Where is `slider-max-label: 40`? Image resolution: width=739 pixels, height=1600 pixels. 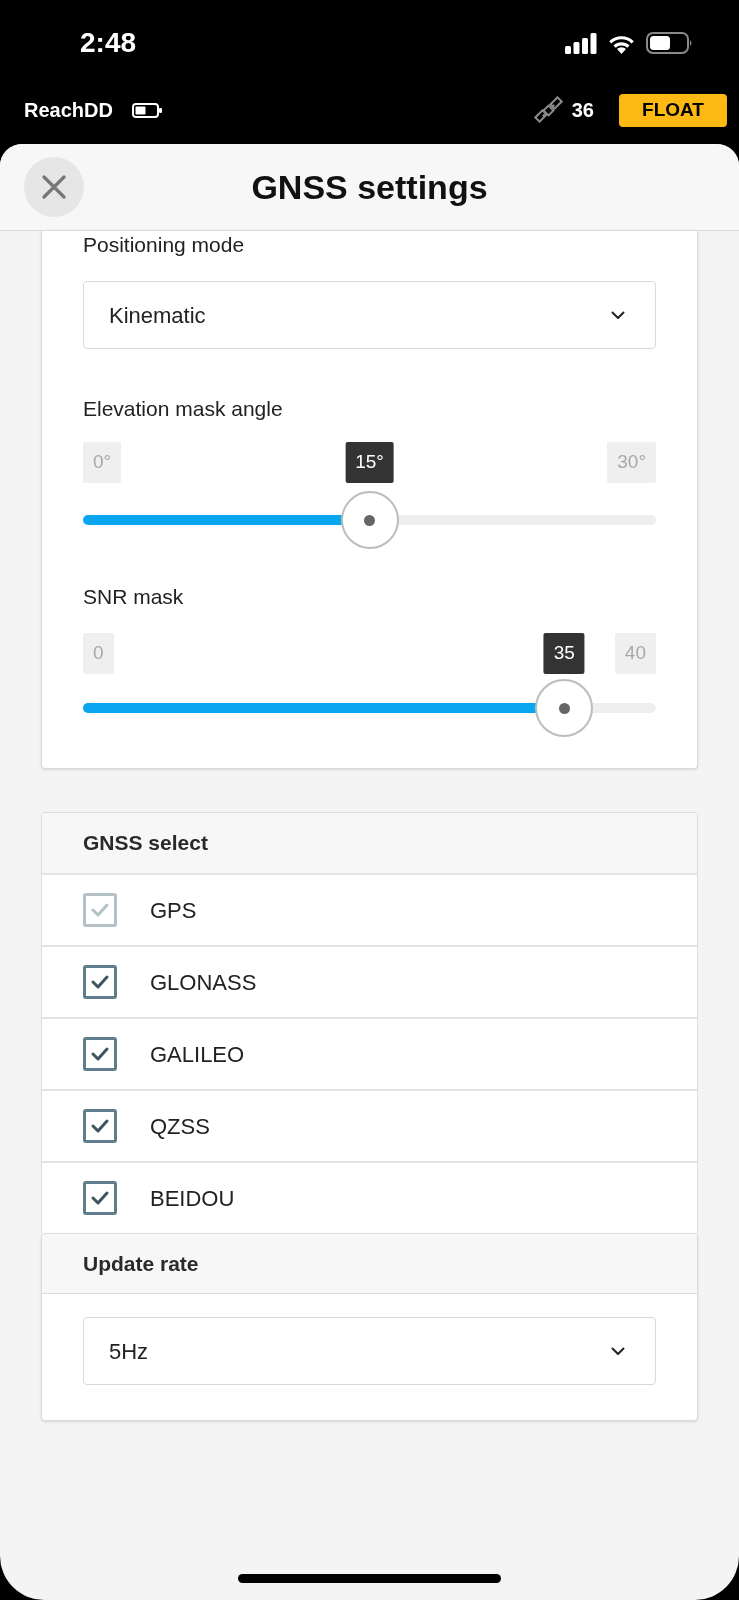 slider-max-label: 40 is located at coordinates (635, 653).